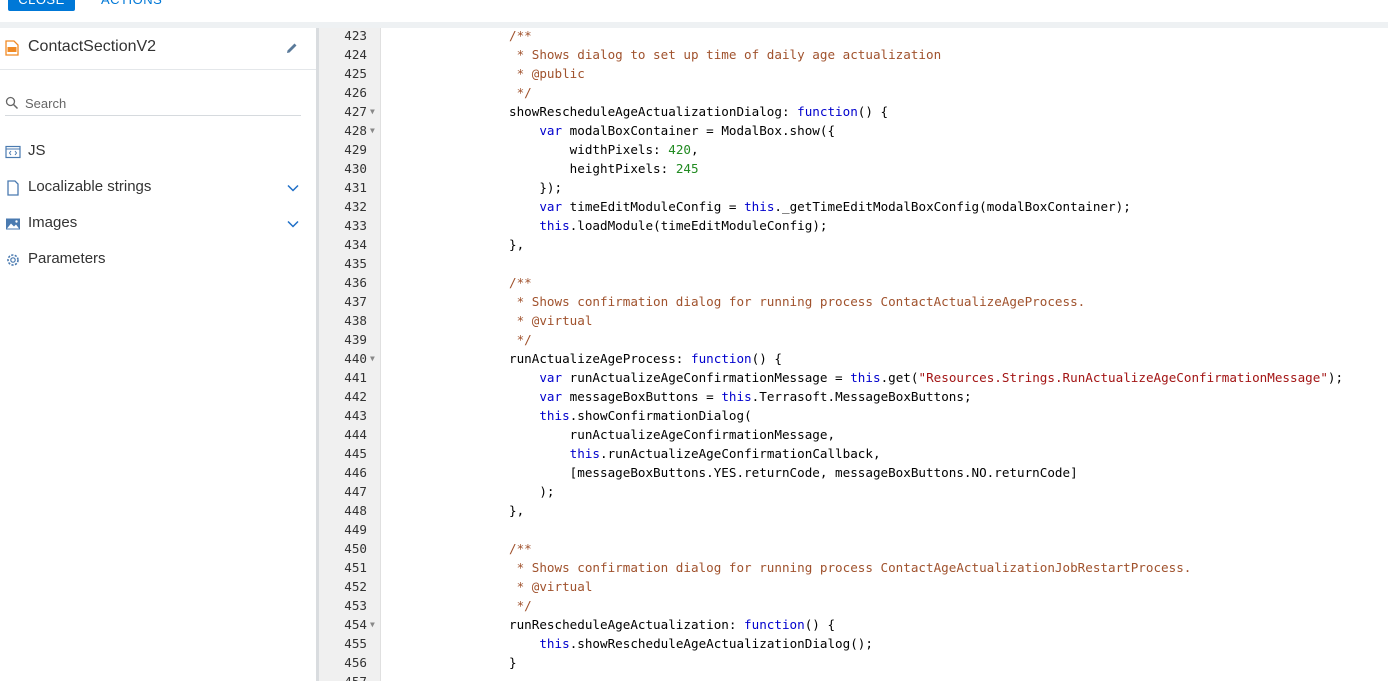 The image size is (1388, 681). I want to click on code-token: .showConfirmationDialog(, so click(660, 415).